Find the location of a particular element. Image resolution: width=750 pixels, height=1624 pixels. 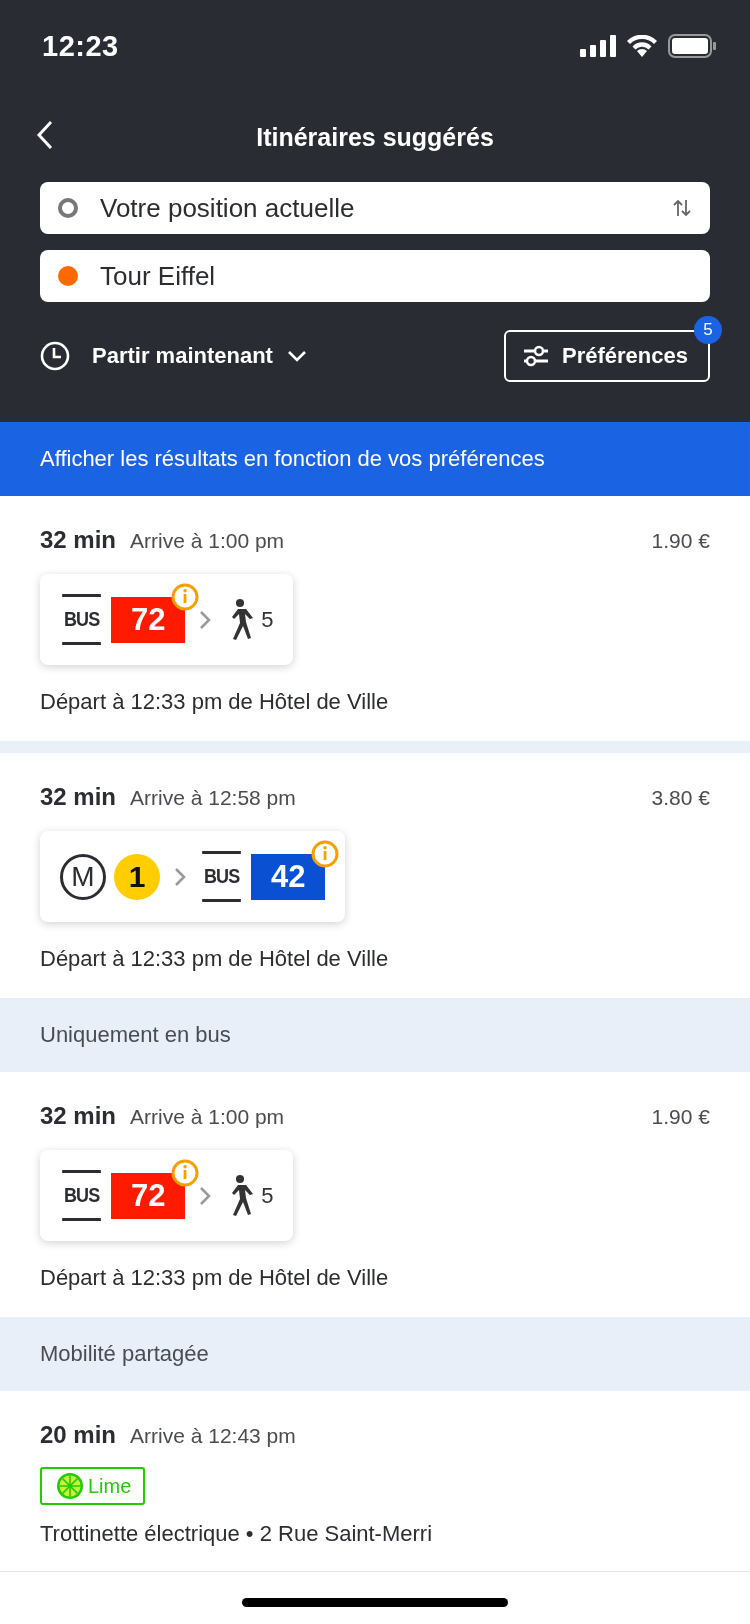

swap-icon is located at coordinates (682, 208).